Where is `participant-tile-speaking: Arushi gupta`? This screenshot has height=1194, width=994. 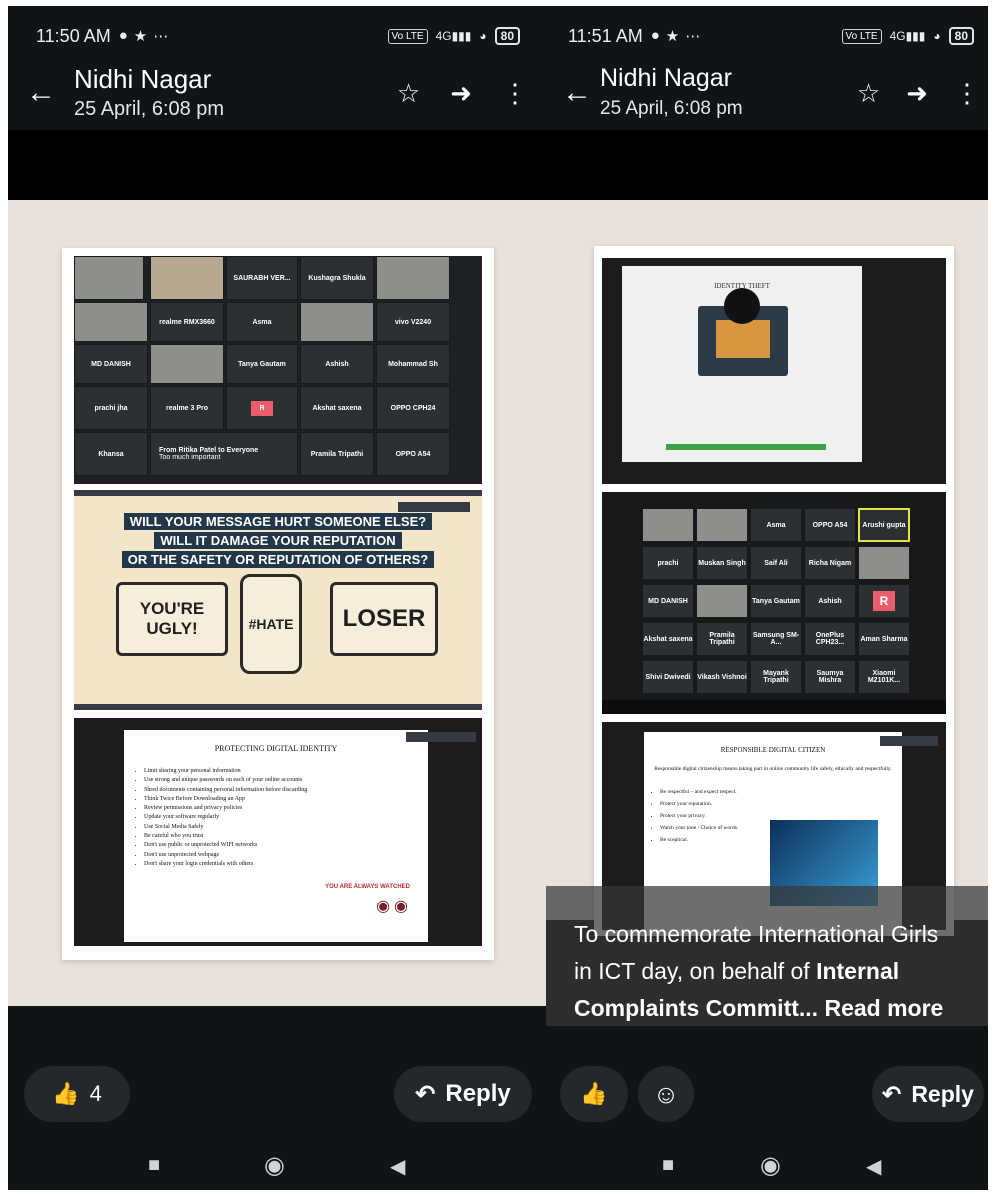 participant-tile-speaking: Arushi gupta is located at coordinates (884, 525).